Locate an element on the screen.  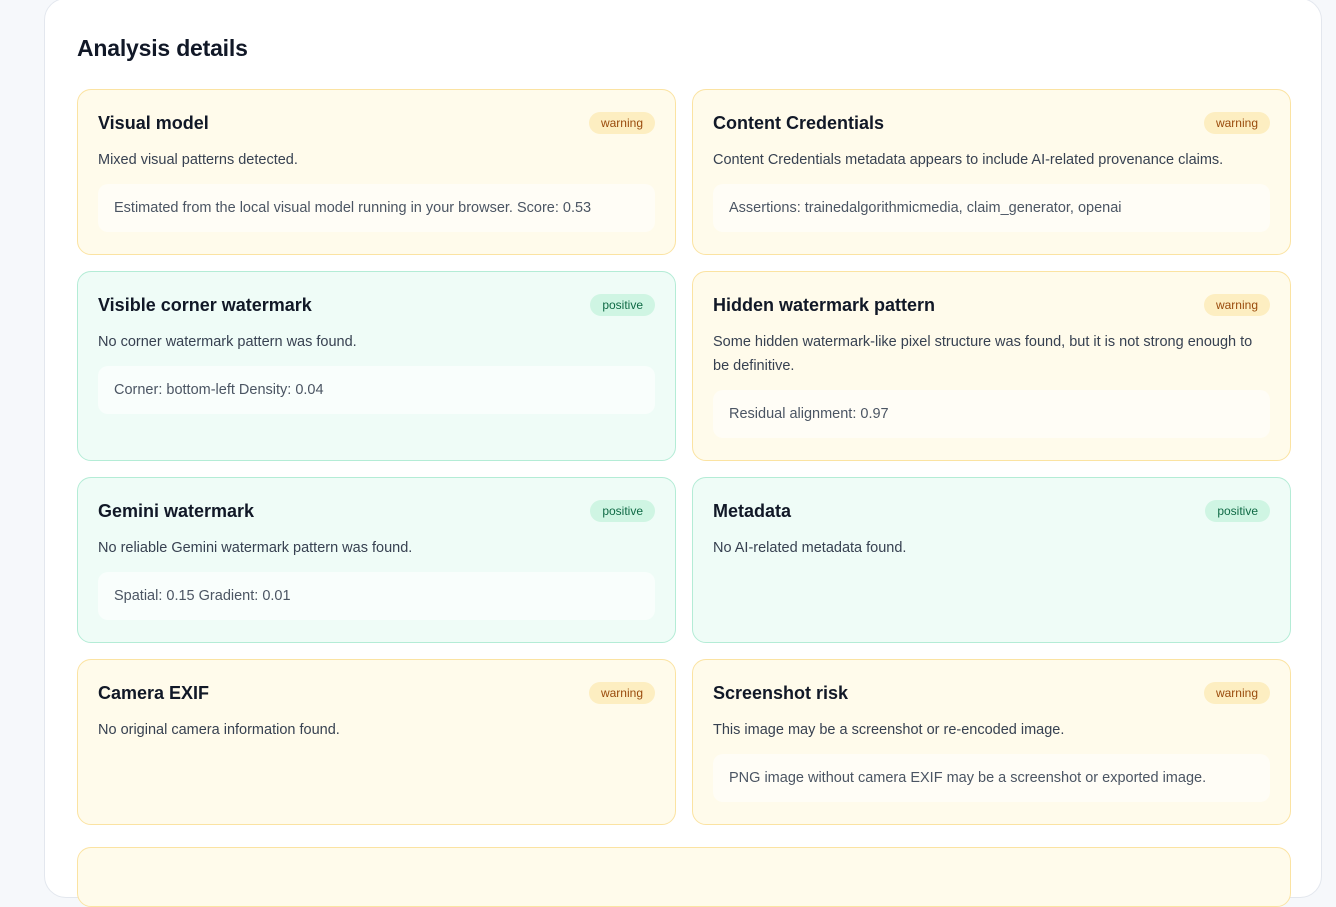
card-title: Hidden watermark pattern is located at coordinates (824, 304).